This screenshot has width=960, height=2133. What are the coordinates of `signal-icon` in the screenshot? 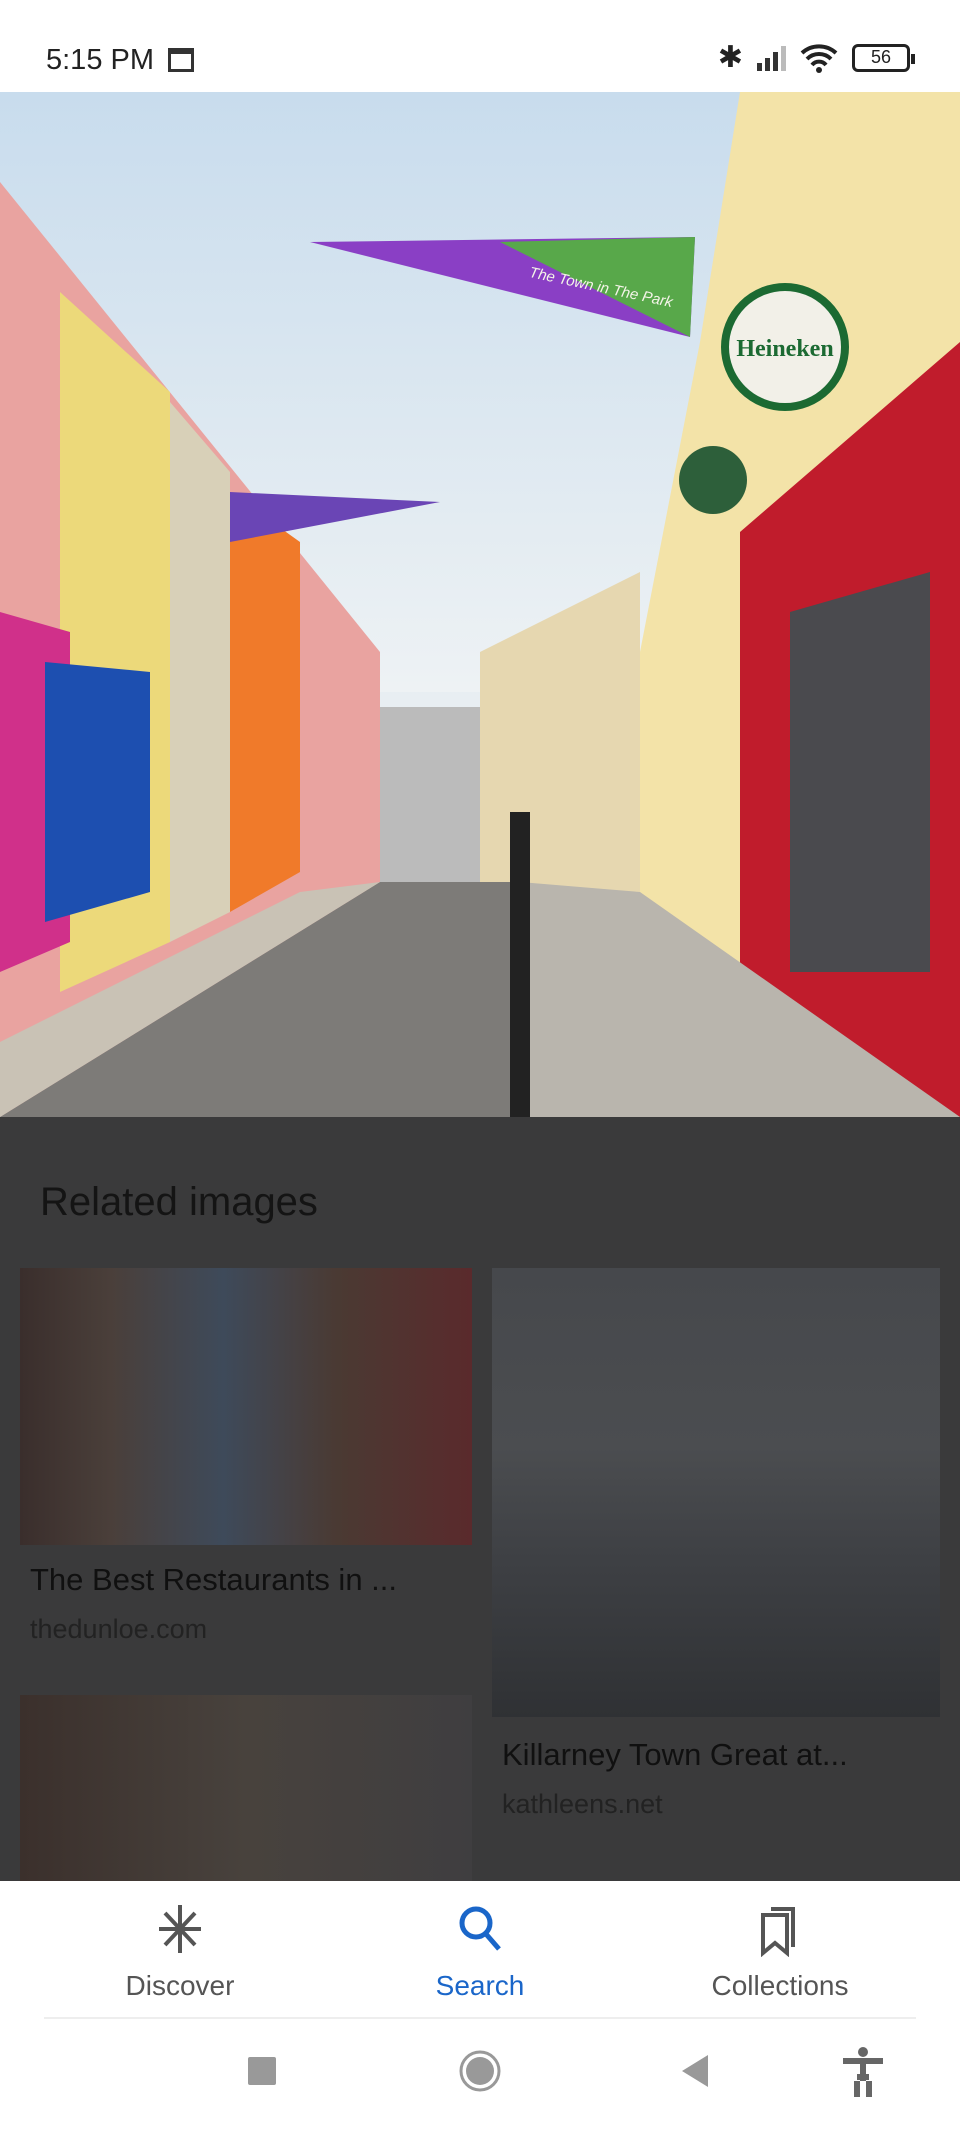 It's located at (771, 58).